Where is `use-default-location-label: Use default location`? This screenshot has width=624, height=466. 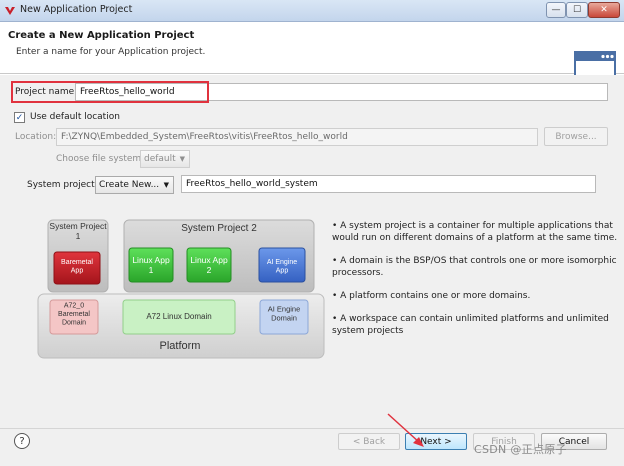 use-default-location-label: Use default location is located at coordinates (75, 117).